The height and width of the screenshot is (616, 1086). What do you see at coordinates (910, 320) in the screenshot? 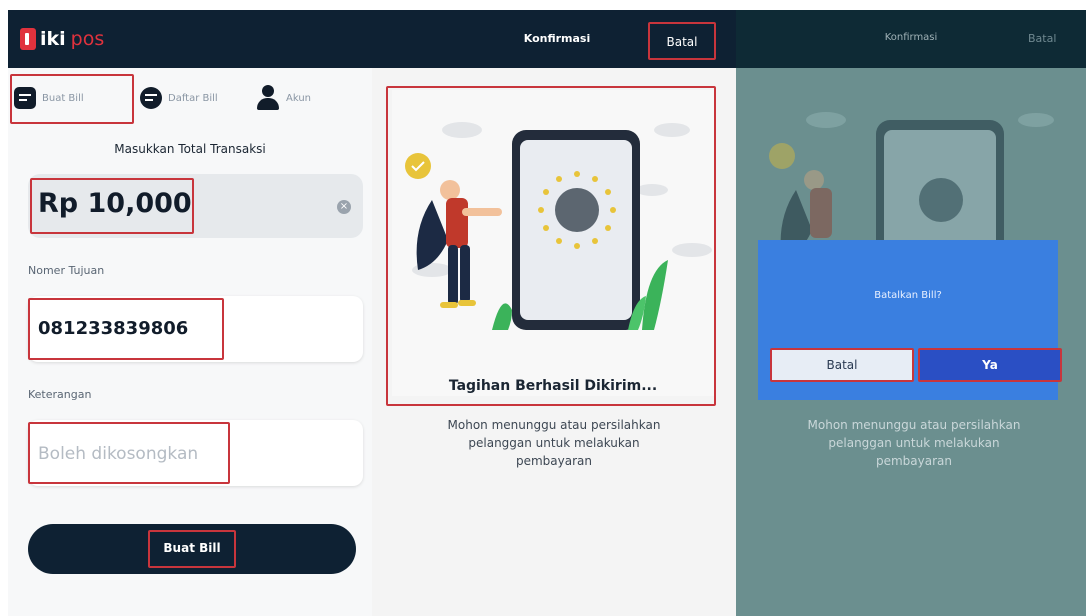
I see `cancel-dialog: Batalkan Bill? Batal Ya` at bounding box center [910, 320].